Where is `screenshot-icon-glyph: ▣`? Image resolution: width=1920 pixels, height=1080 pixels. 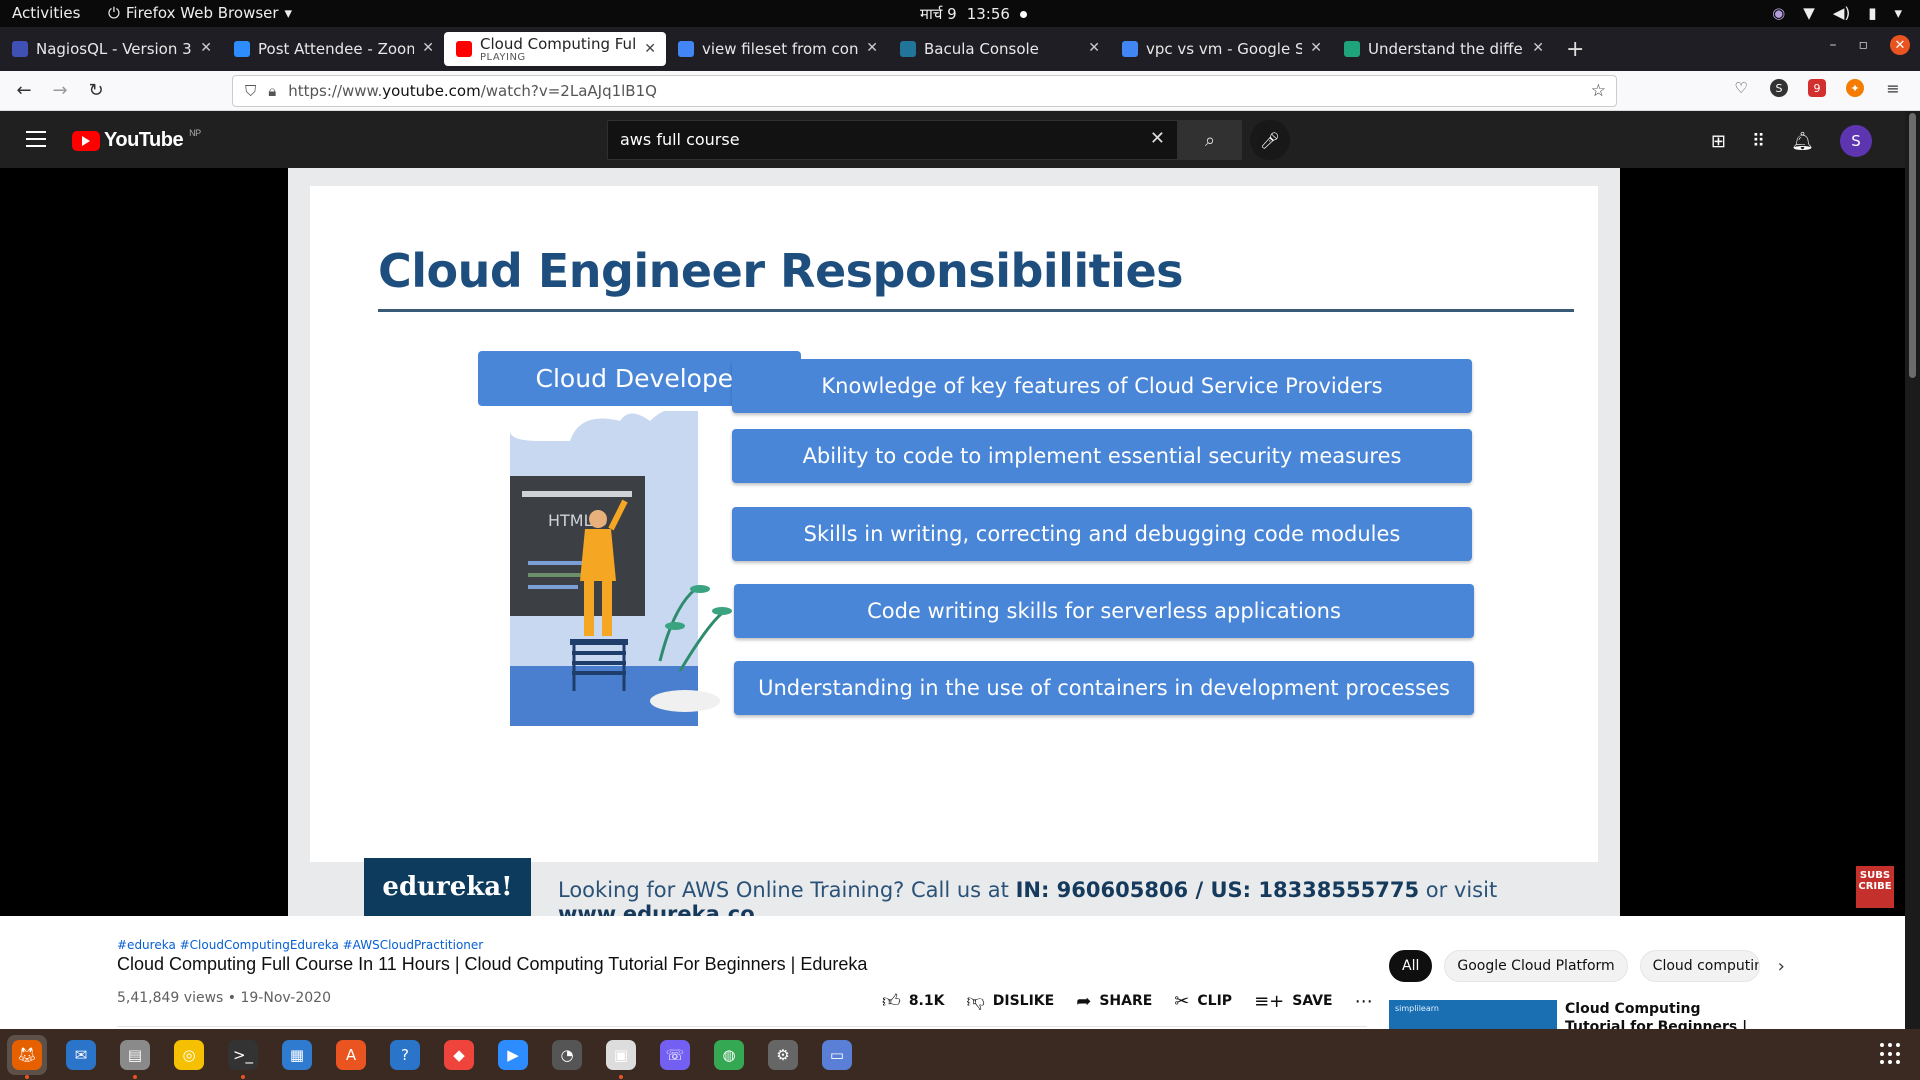
screenshot-icon-glyph: ▣ is located at coordinates (621, 1054).